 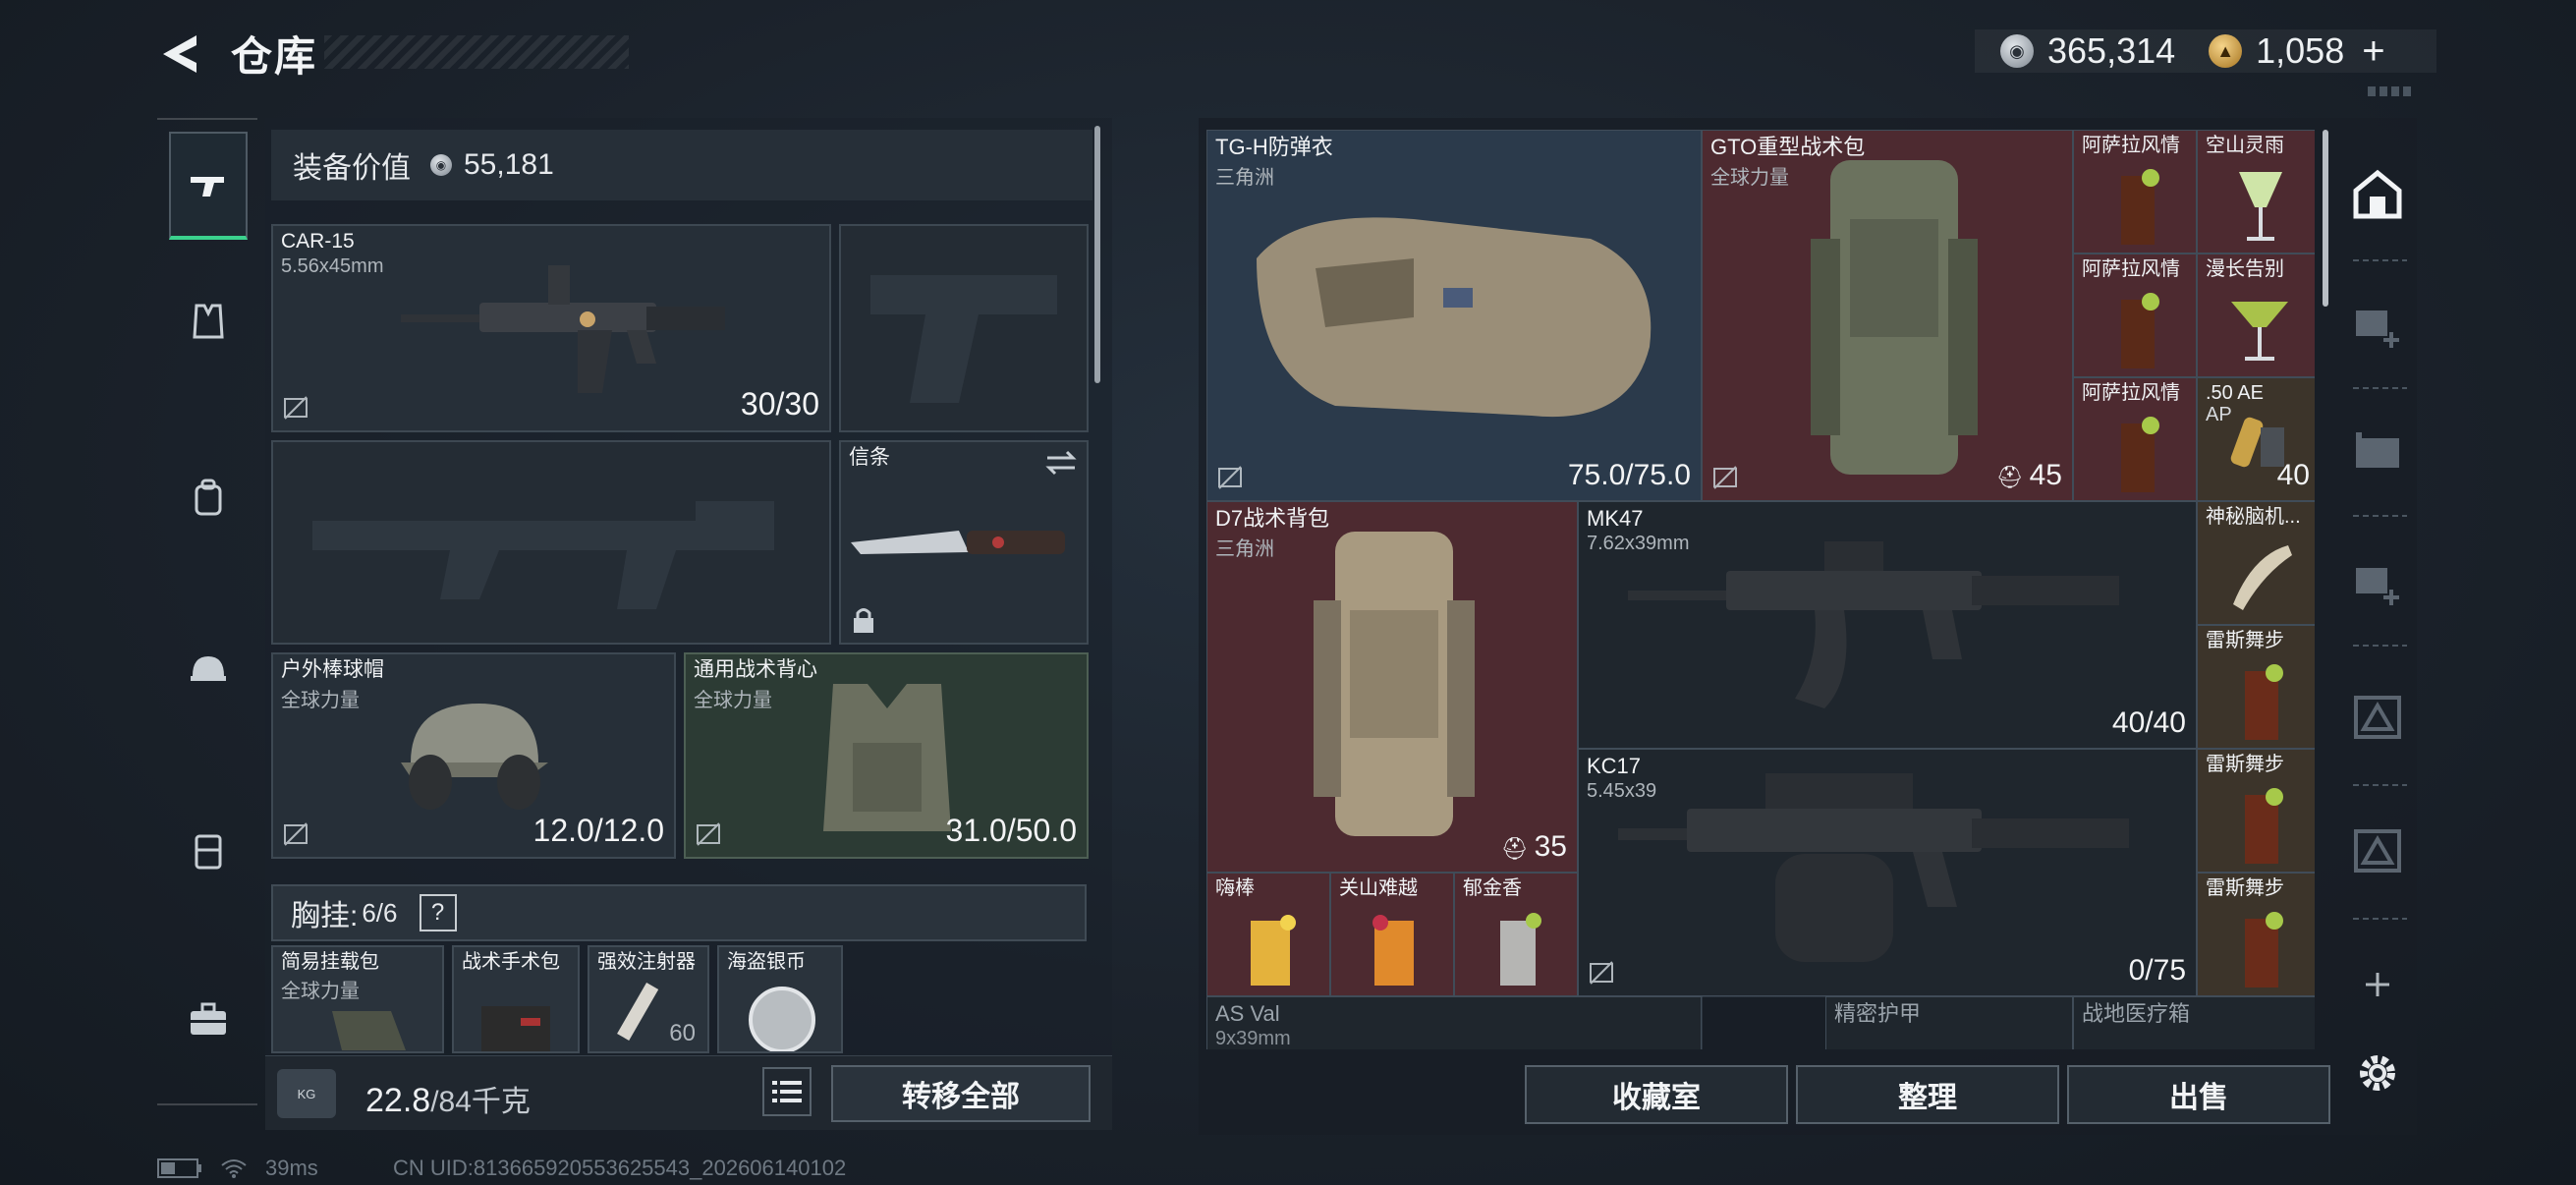 What do you see at coordinates (318, 242) in the screenshot?
I see `primary-weapon-name: CAR-15` at bounding box center [318, 242].